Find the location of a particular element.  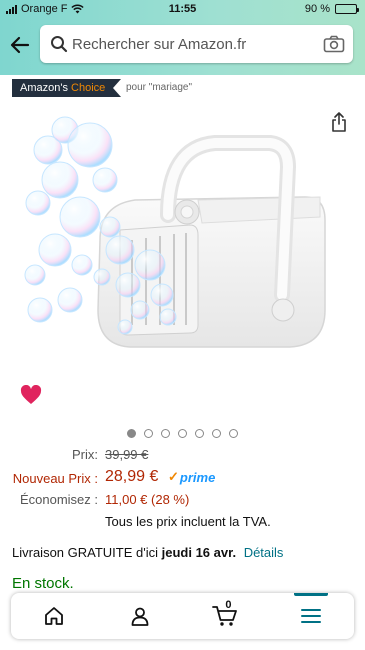

menu-icon is located at coordinates (311, 616).